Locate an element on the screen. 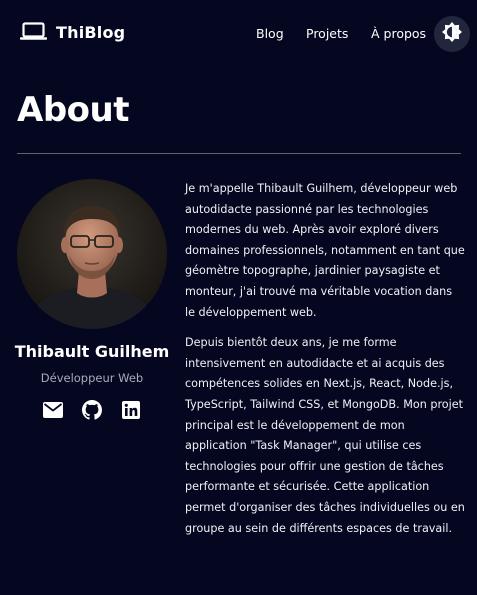 Image resolution: width=477 pixels, height=595 pixels. github-link is located at coordinates (92, 412).